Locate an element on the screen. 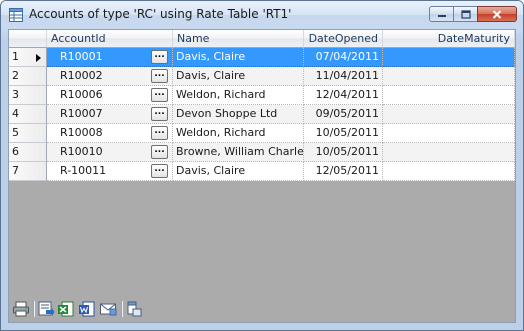 The height and width of the screenshot is (331, 524). column-chooser-icon is located at coordinates (134, 309).